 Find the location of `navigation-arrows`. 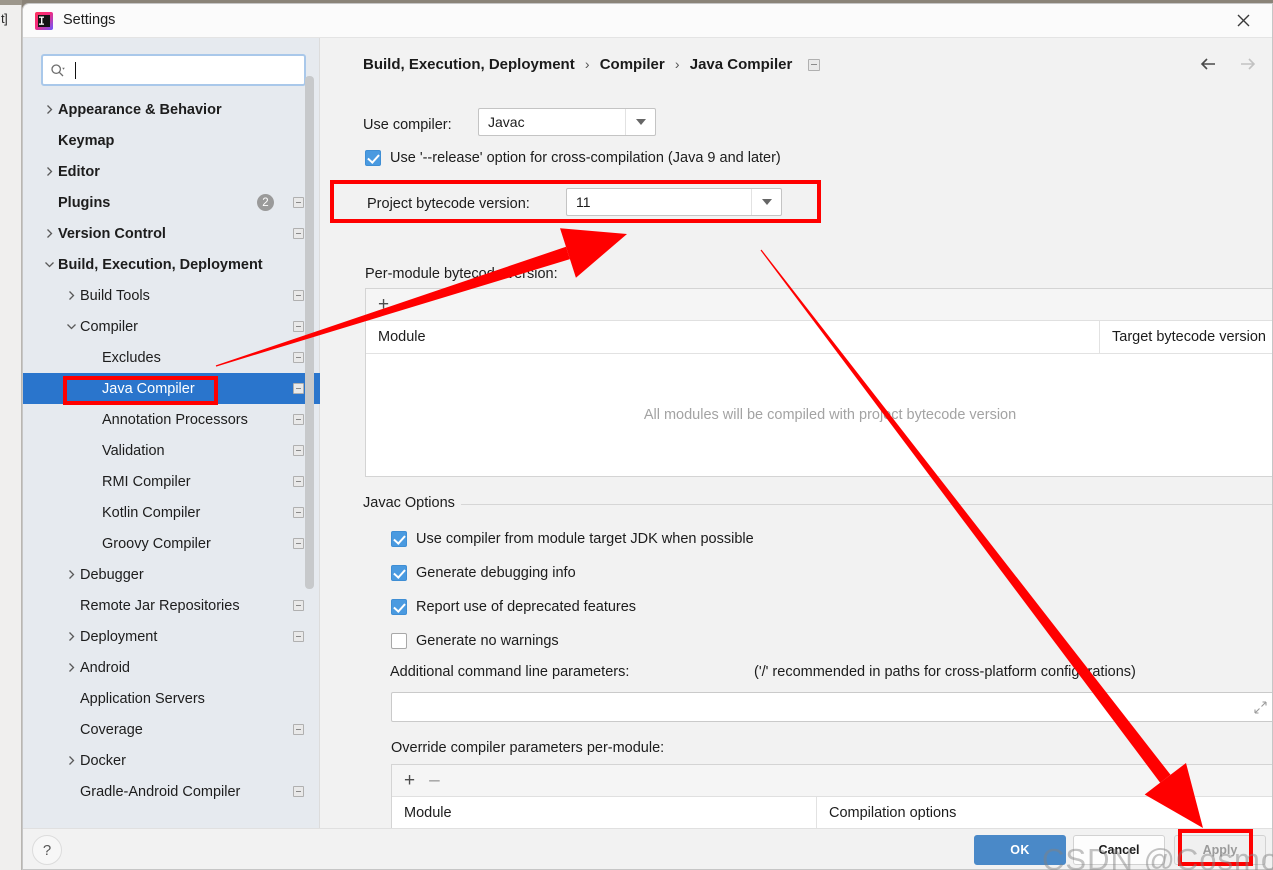

navigation-arrows is located at coordinates (1228, 64).